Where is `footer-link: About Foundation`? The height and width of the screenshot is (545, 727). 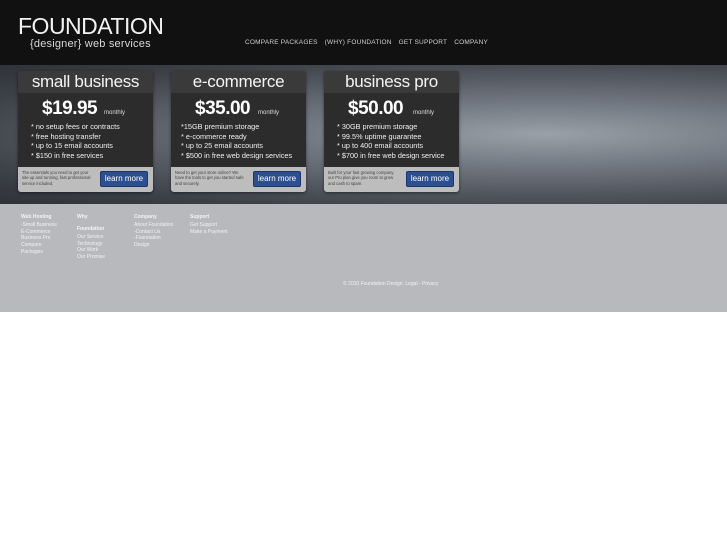
footer-link: About Foundation is located at coordinates (153, 225).